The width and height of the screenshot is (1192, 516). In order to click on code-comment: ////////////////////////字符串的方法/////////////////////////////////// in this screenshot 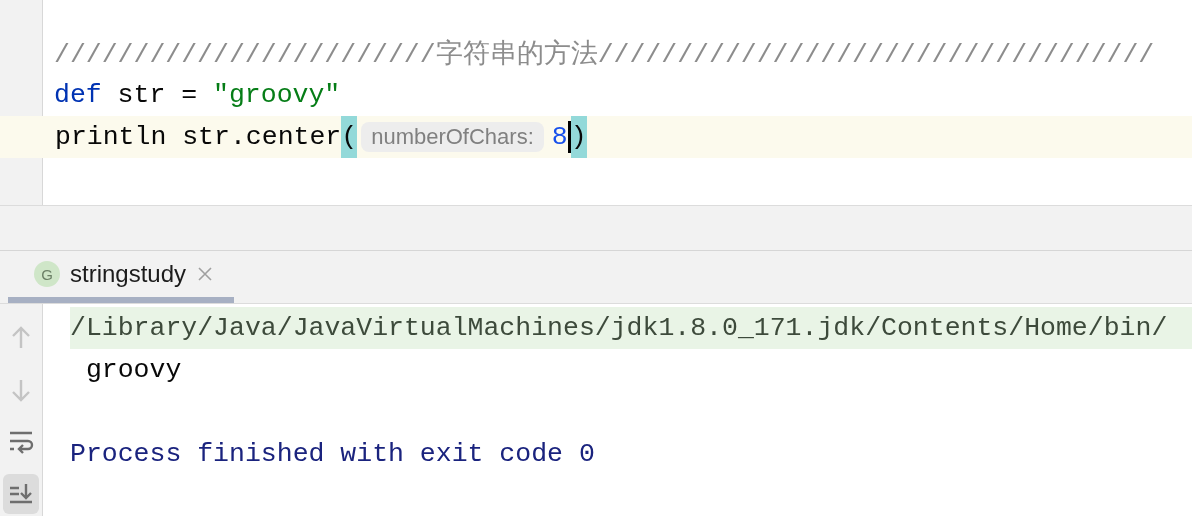, I will do `click(604, 54)`.